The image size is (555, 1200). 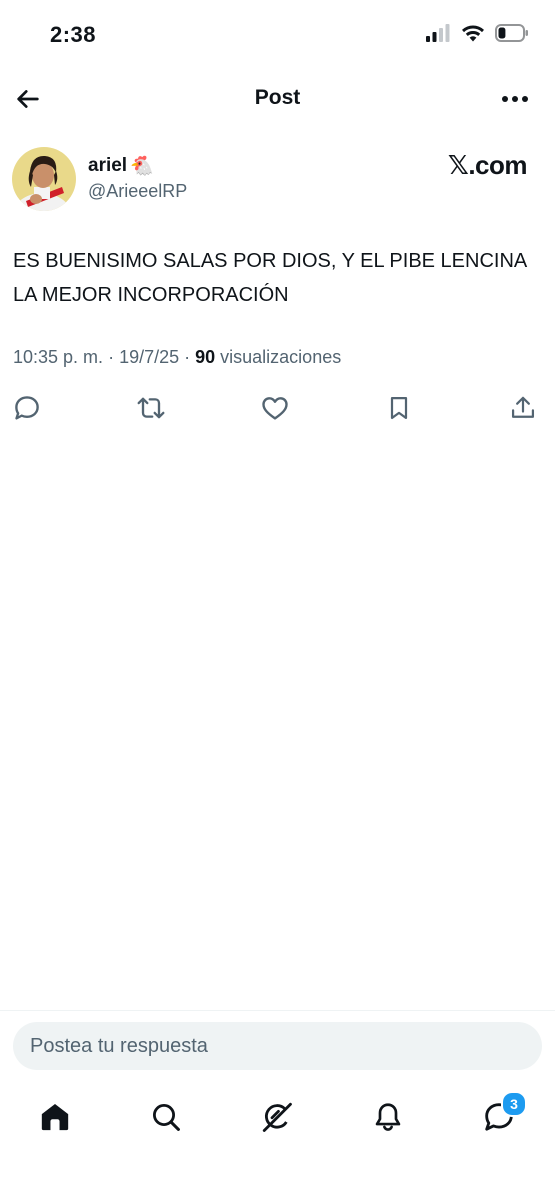 I want to click on x-logo-icon: 𝕏, so click(x=458, y=165).